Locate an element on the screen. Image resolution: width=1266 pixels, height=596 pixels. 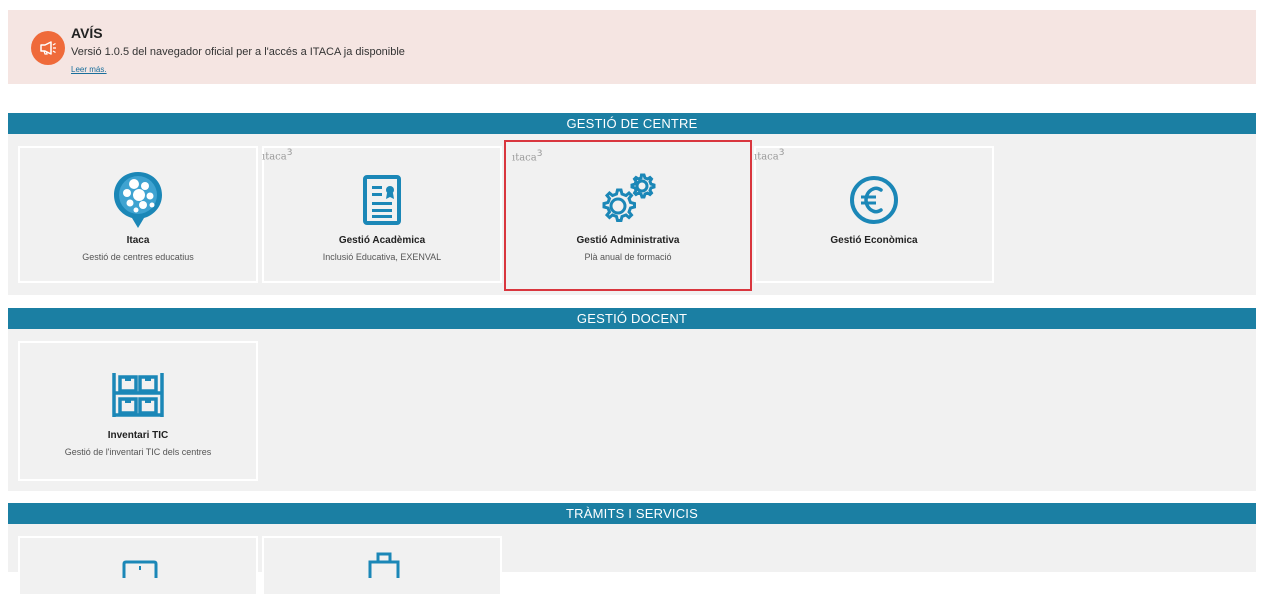
tile-gestio-economica: ıtaca3 Gestió Econòmica is located at coordinates (874, 214).